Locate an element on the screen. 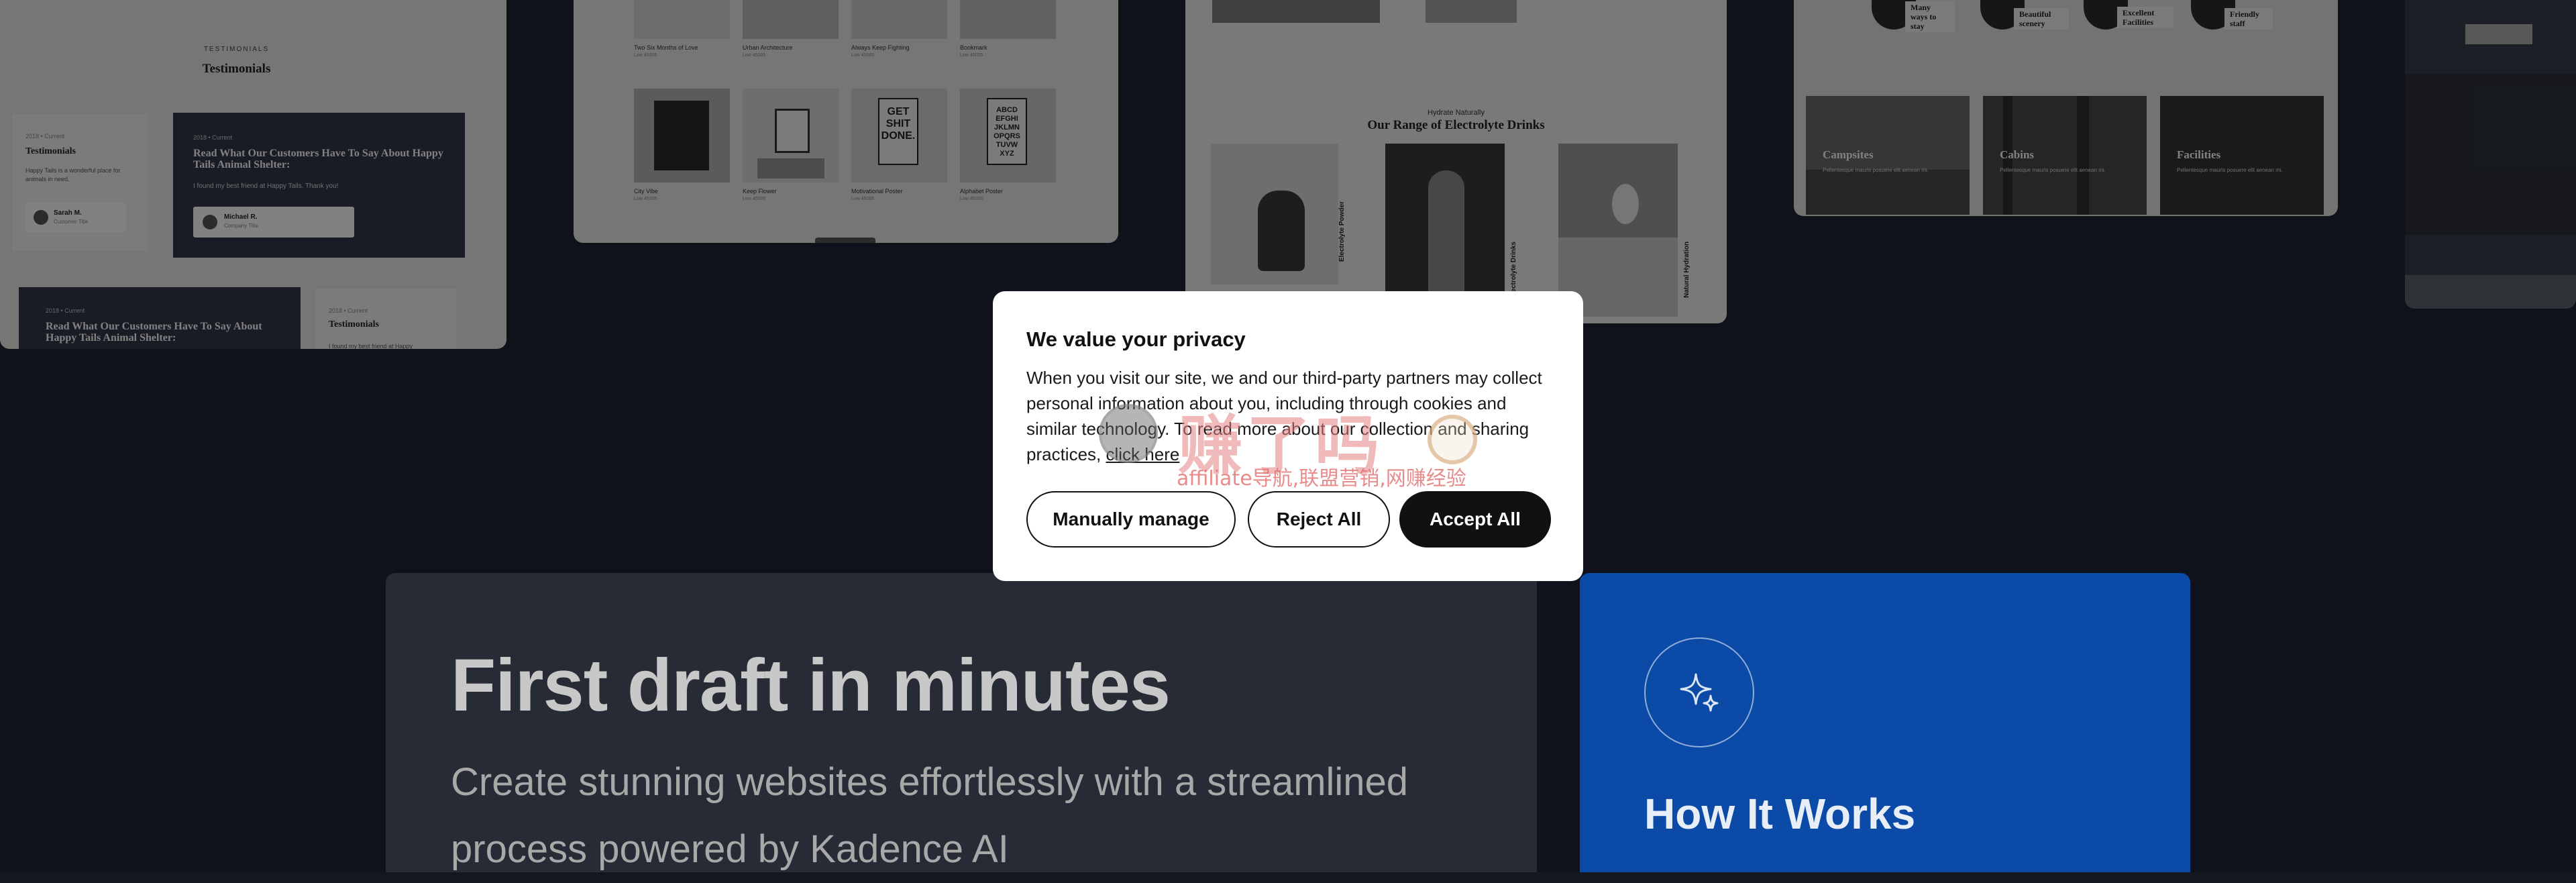  drink-label: Electrolyte Drinks is located at coordinates (1513, 270).